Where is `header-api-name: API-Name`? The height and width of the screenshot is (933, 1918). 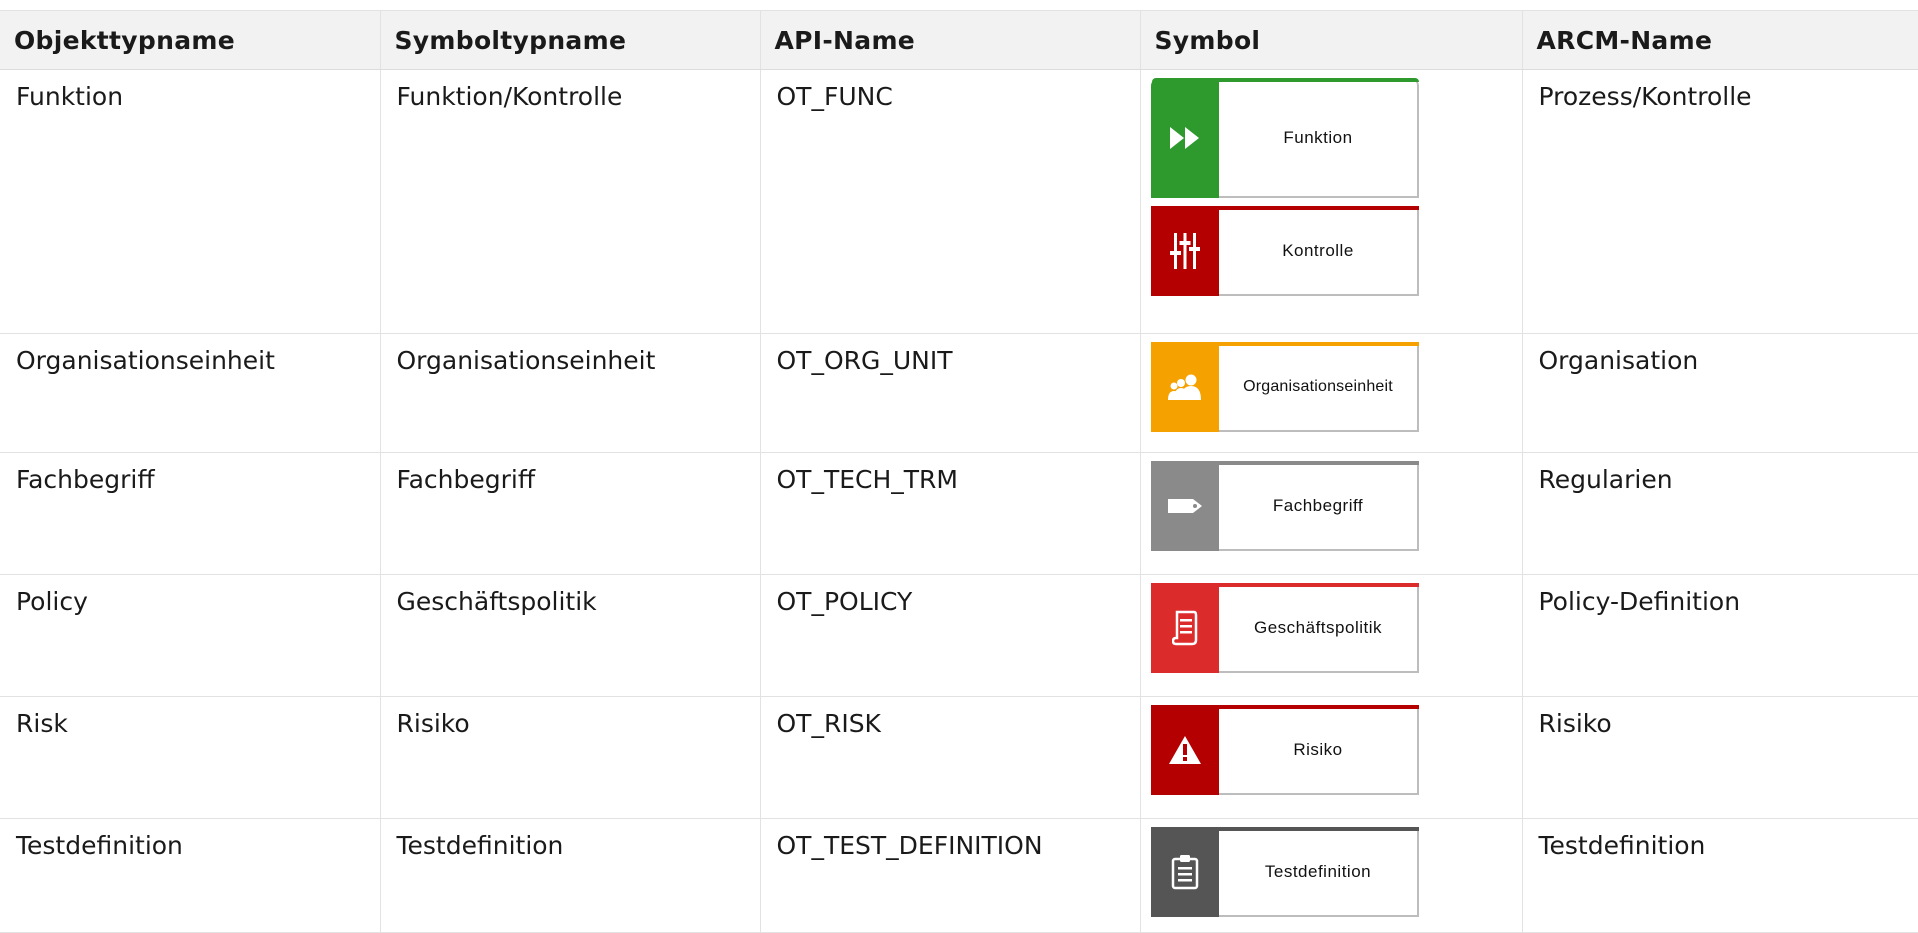 header-api-name: API-Name is located at coordinates (949, 40).